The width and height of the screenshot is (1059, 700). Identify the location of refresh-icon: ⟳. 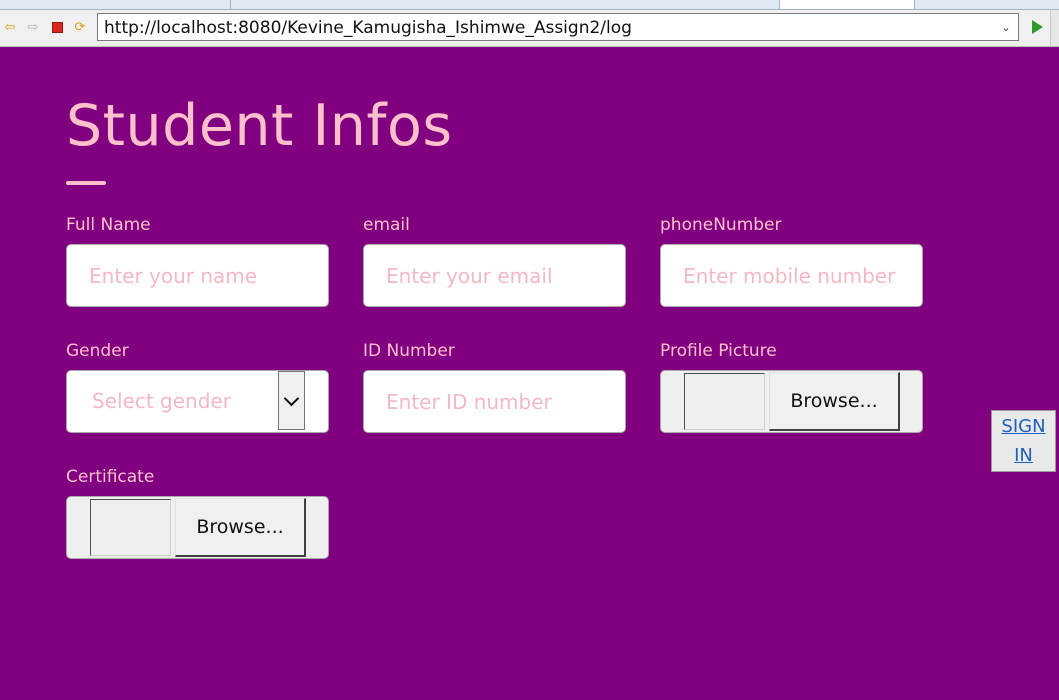
(80, 27).